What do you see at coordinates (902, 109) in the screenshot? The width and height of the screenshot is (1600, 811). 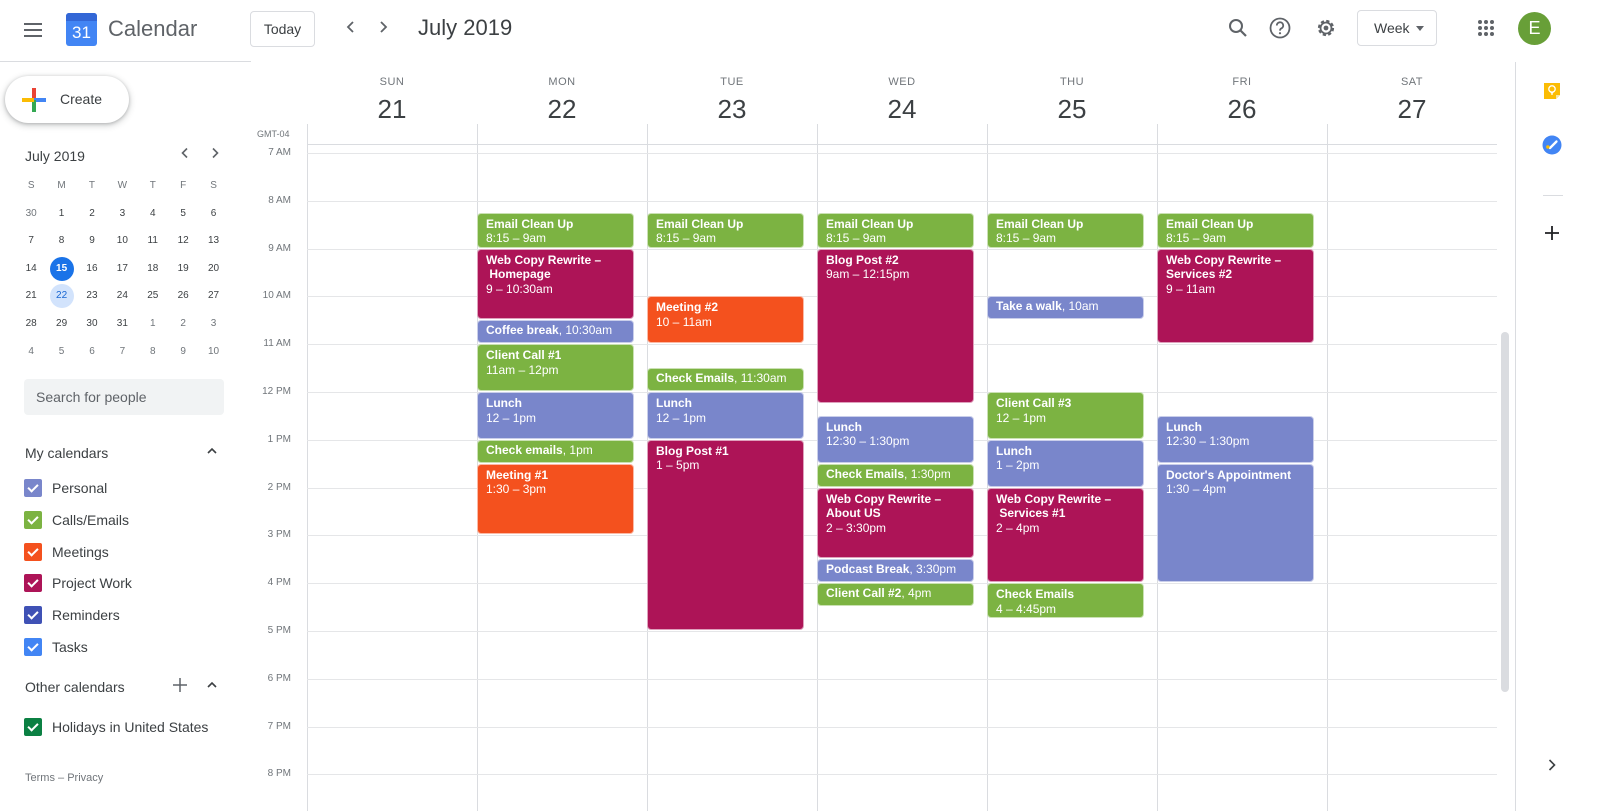 I see `day-number: 24` at bounding box center [902, 109].